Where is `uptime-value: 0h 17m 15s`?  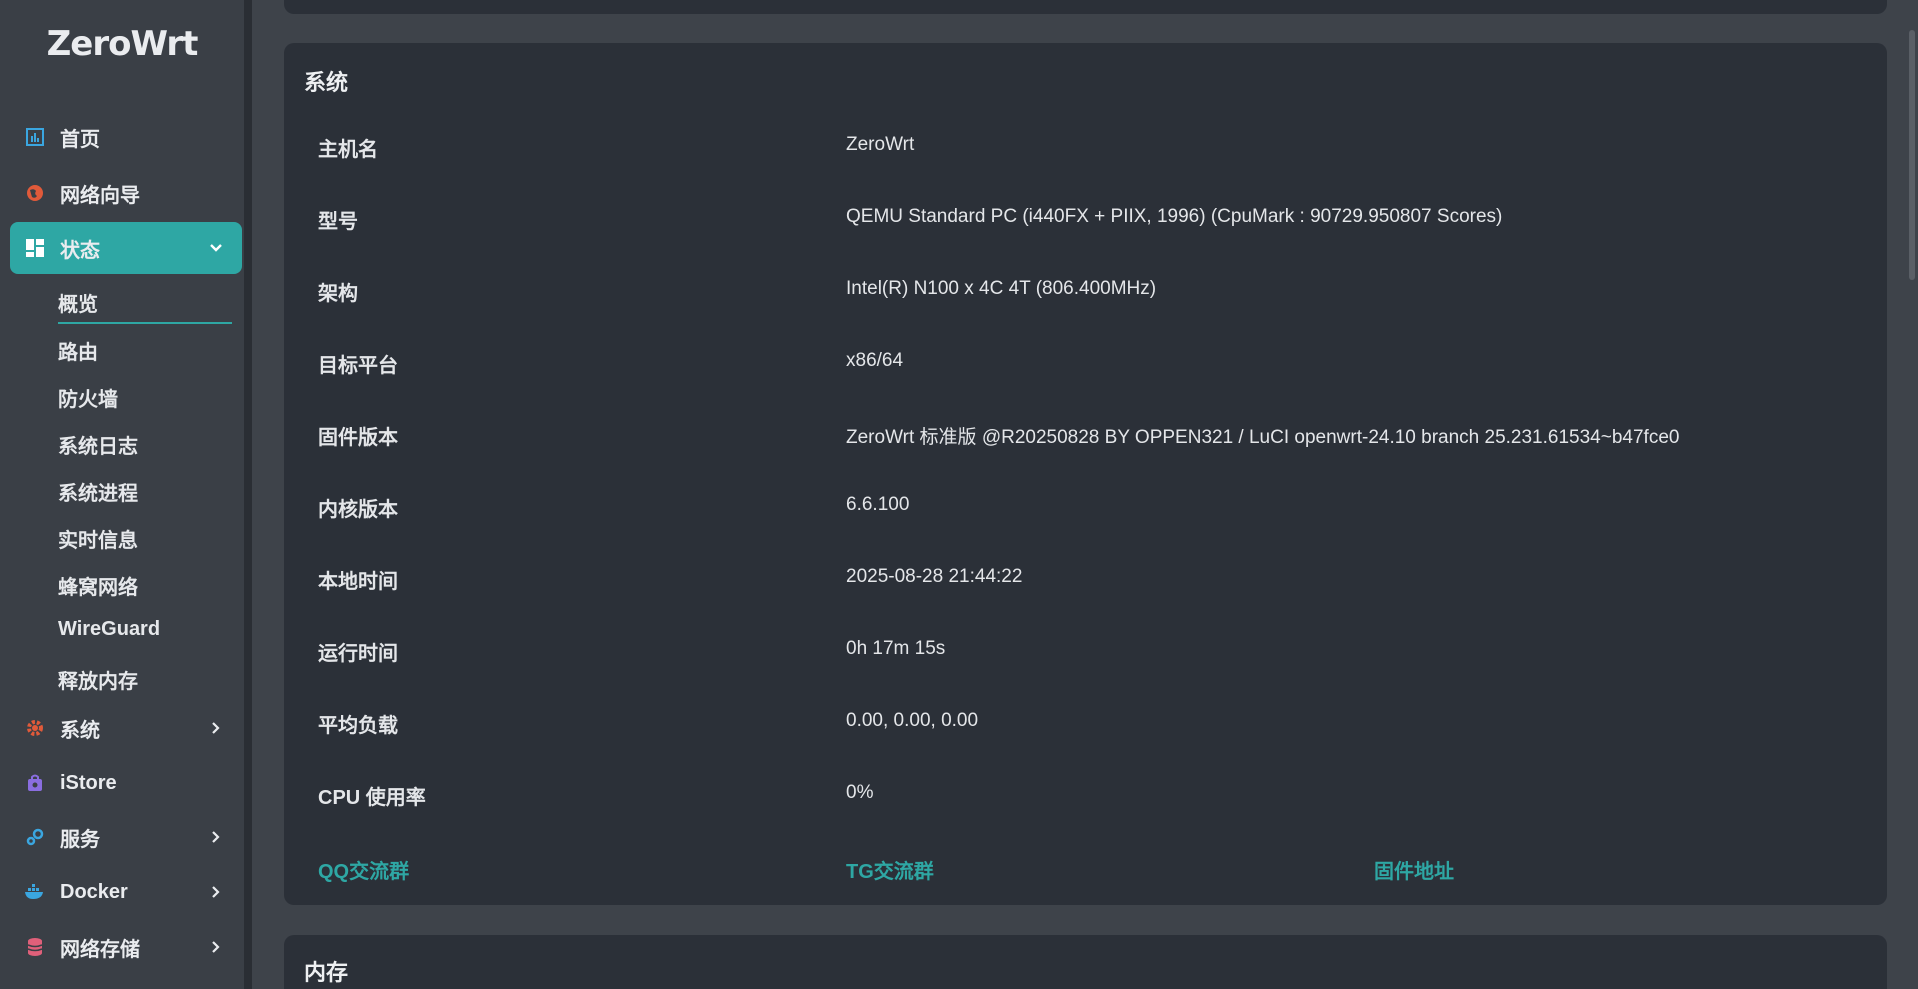
uptime-value: 0h 17m 15s is located at coordinates (896, 648).